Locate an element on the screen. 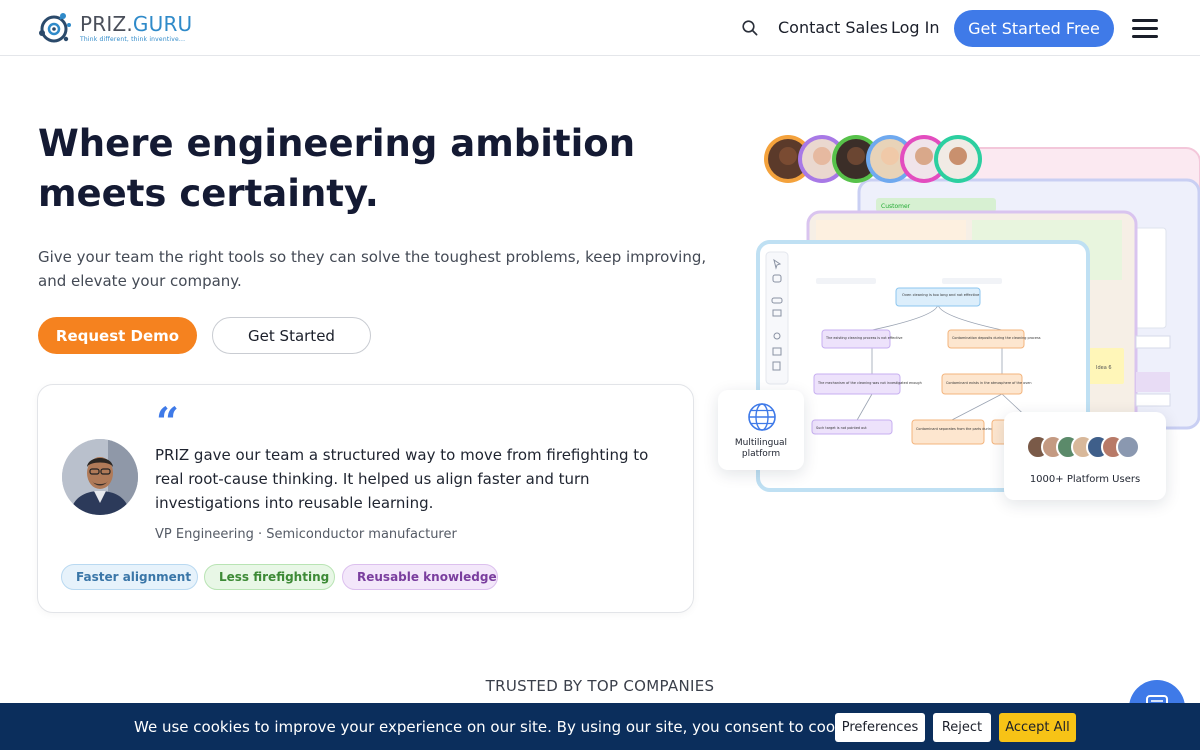 This screenshot has height=750, width=1200. platform-users-label: 1000+ Platform Users is located at coordinates (1085, 479).